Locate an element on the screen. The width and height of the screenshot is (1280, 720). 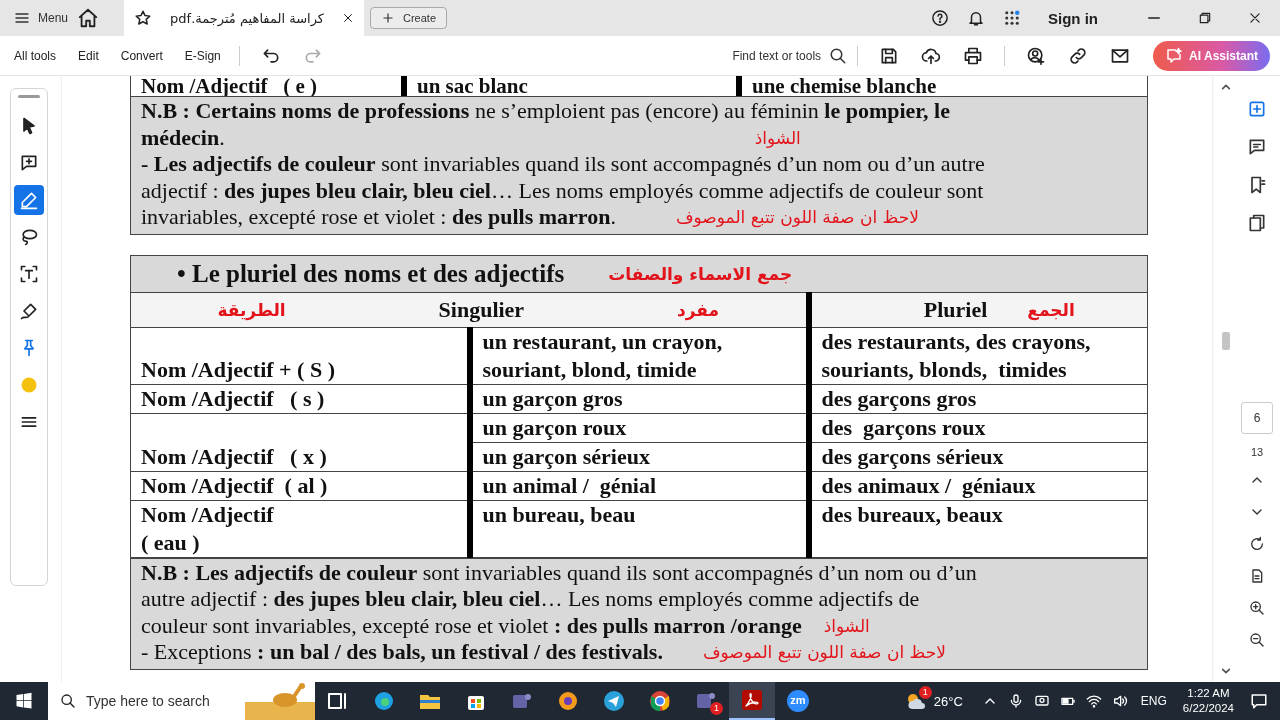
panel-grip is located at coordinates (29, 96).